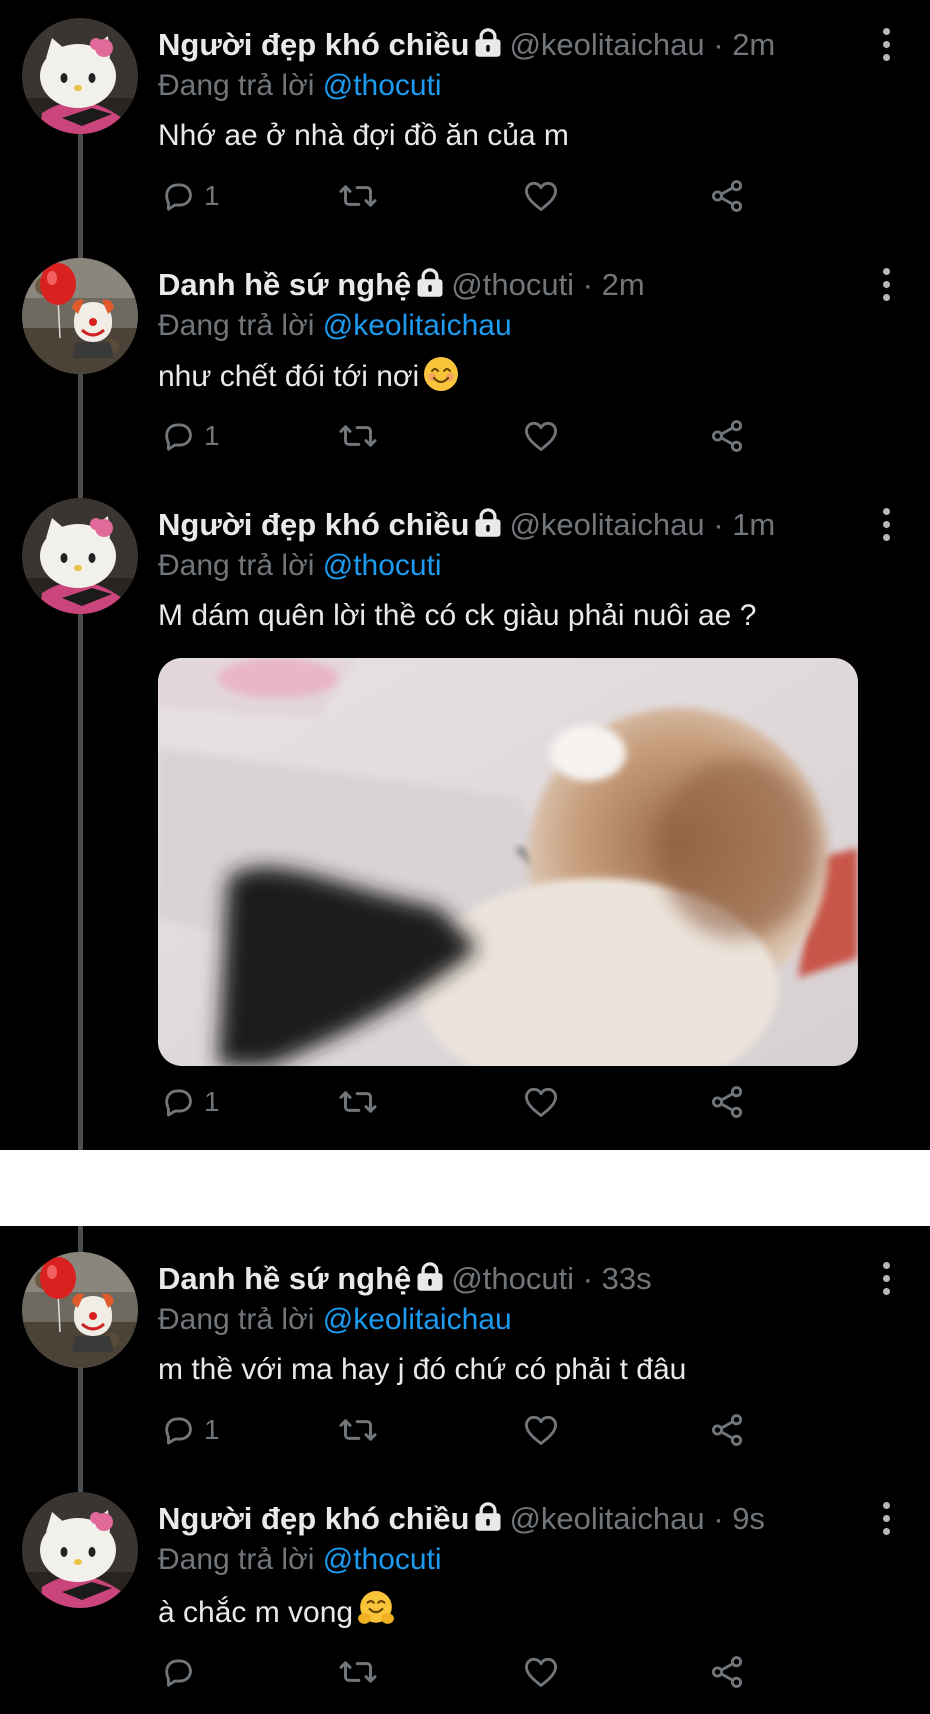 The width and height of the screenshot is (930, 1714). Describe the element at coordinates (422, 1369) in the screenshot. I see `tweet-text: m thề với ma hay j đó chứ có phải t đâu` at that location.